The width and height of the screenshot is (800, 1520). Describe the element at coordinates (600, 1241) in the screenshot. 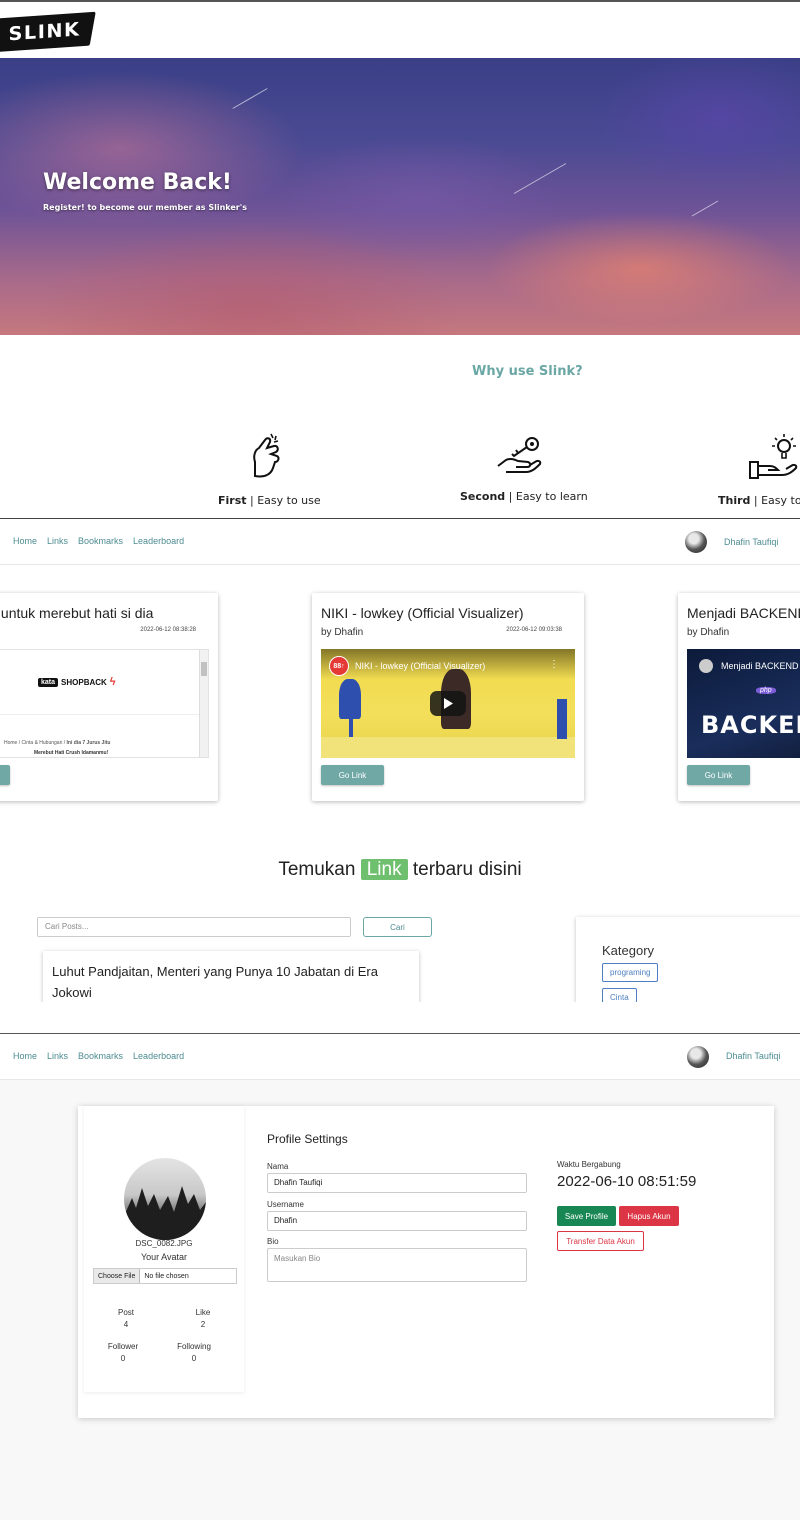

I see `transfer-data-button: Transfer Data Akun` at that location.